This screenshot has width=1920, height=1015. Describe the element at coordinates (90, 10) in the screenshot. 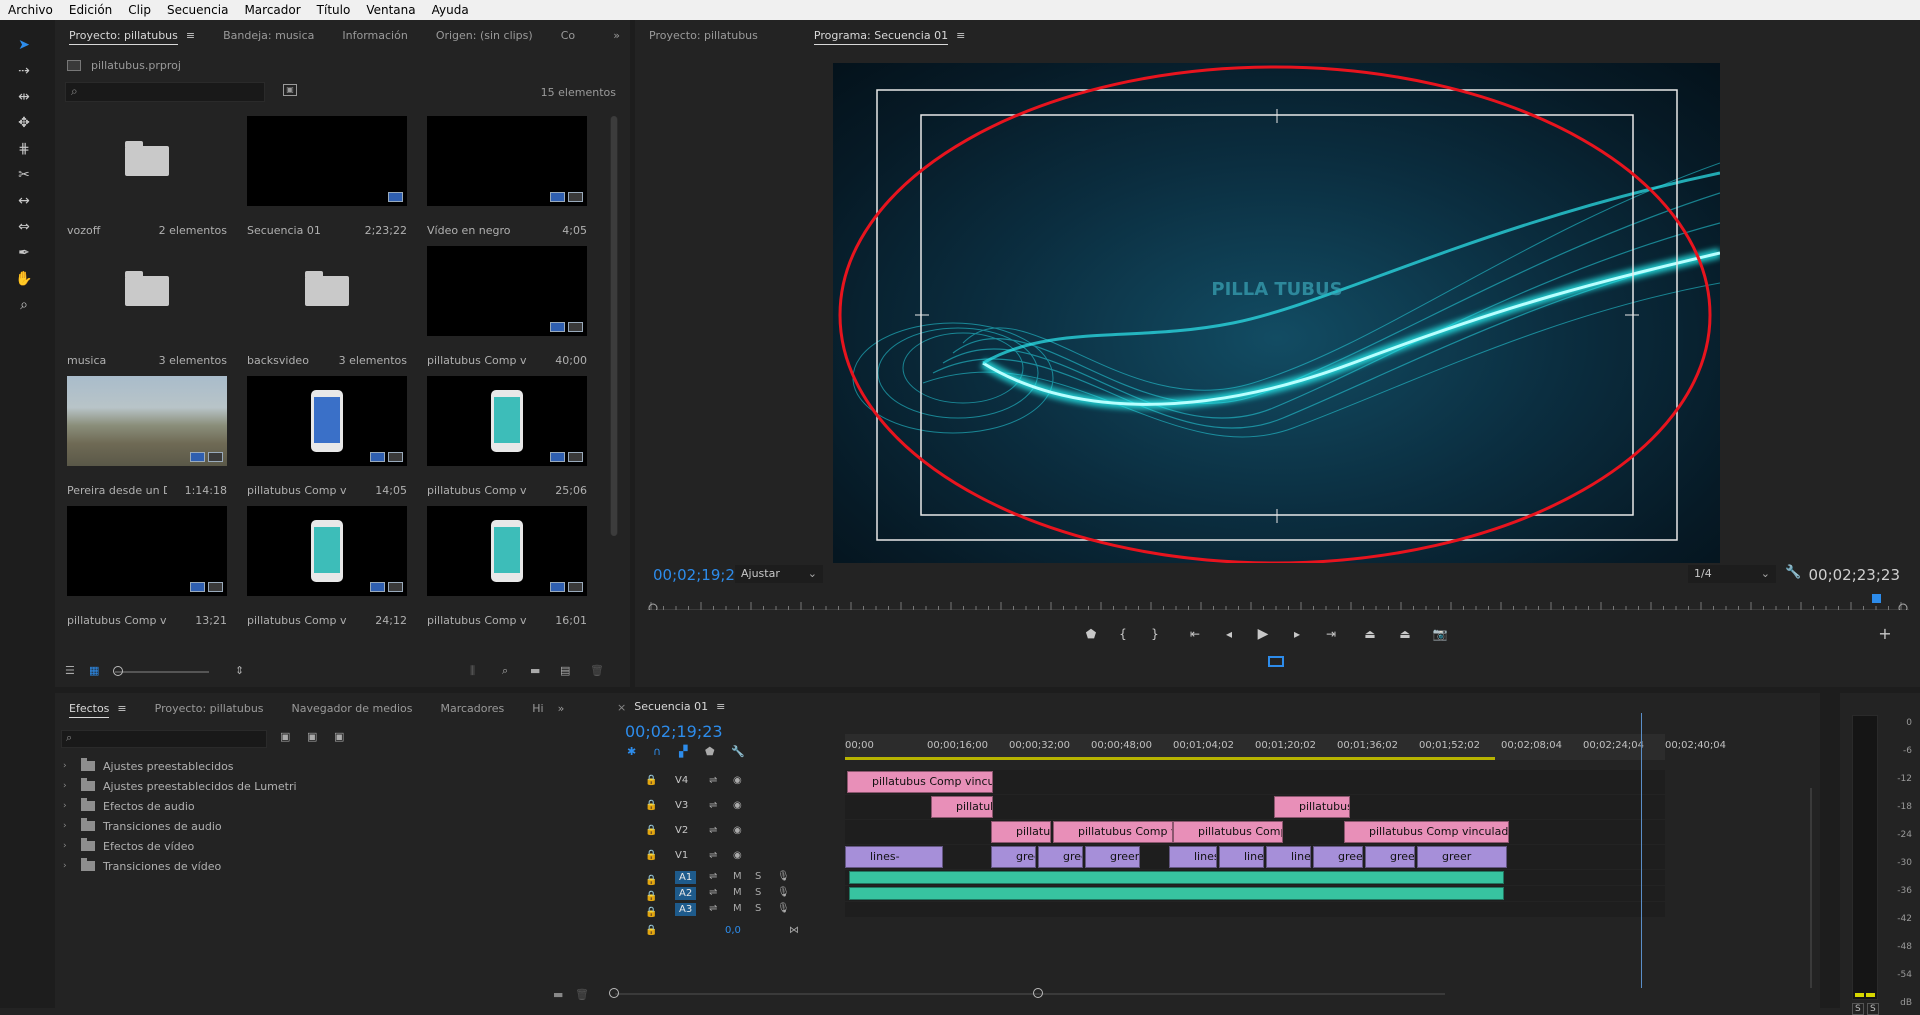

I see `menu-item-1: Edición` at that location.